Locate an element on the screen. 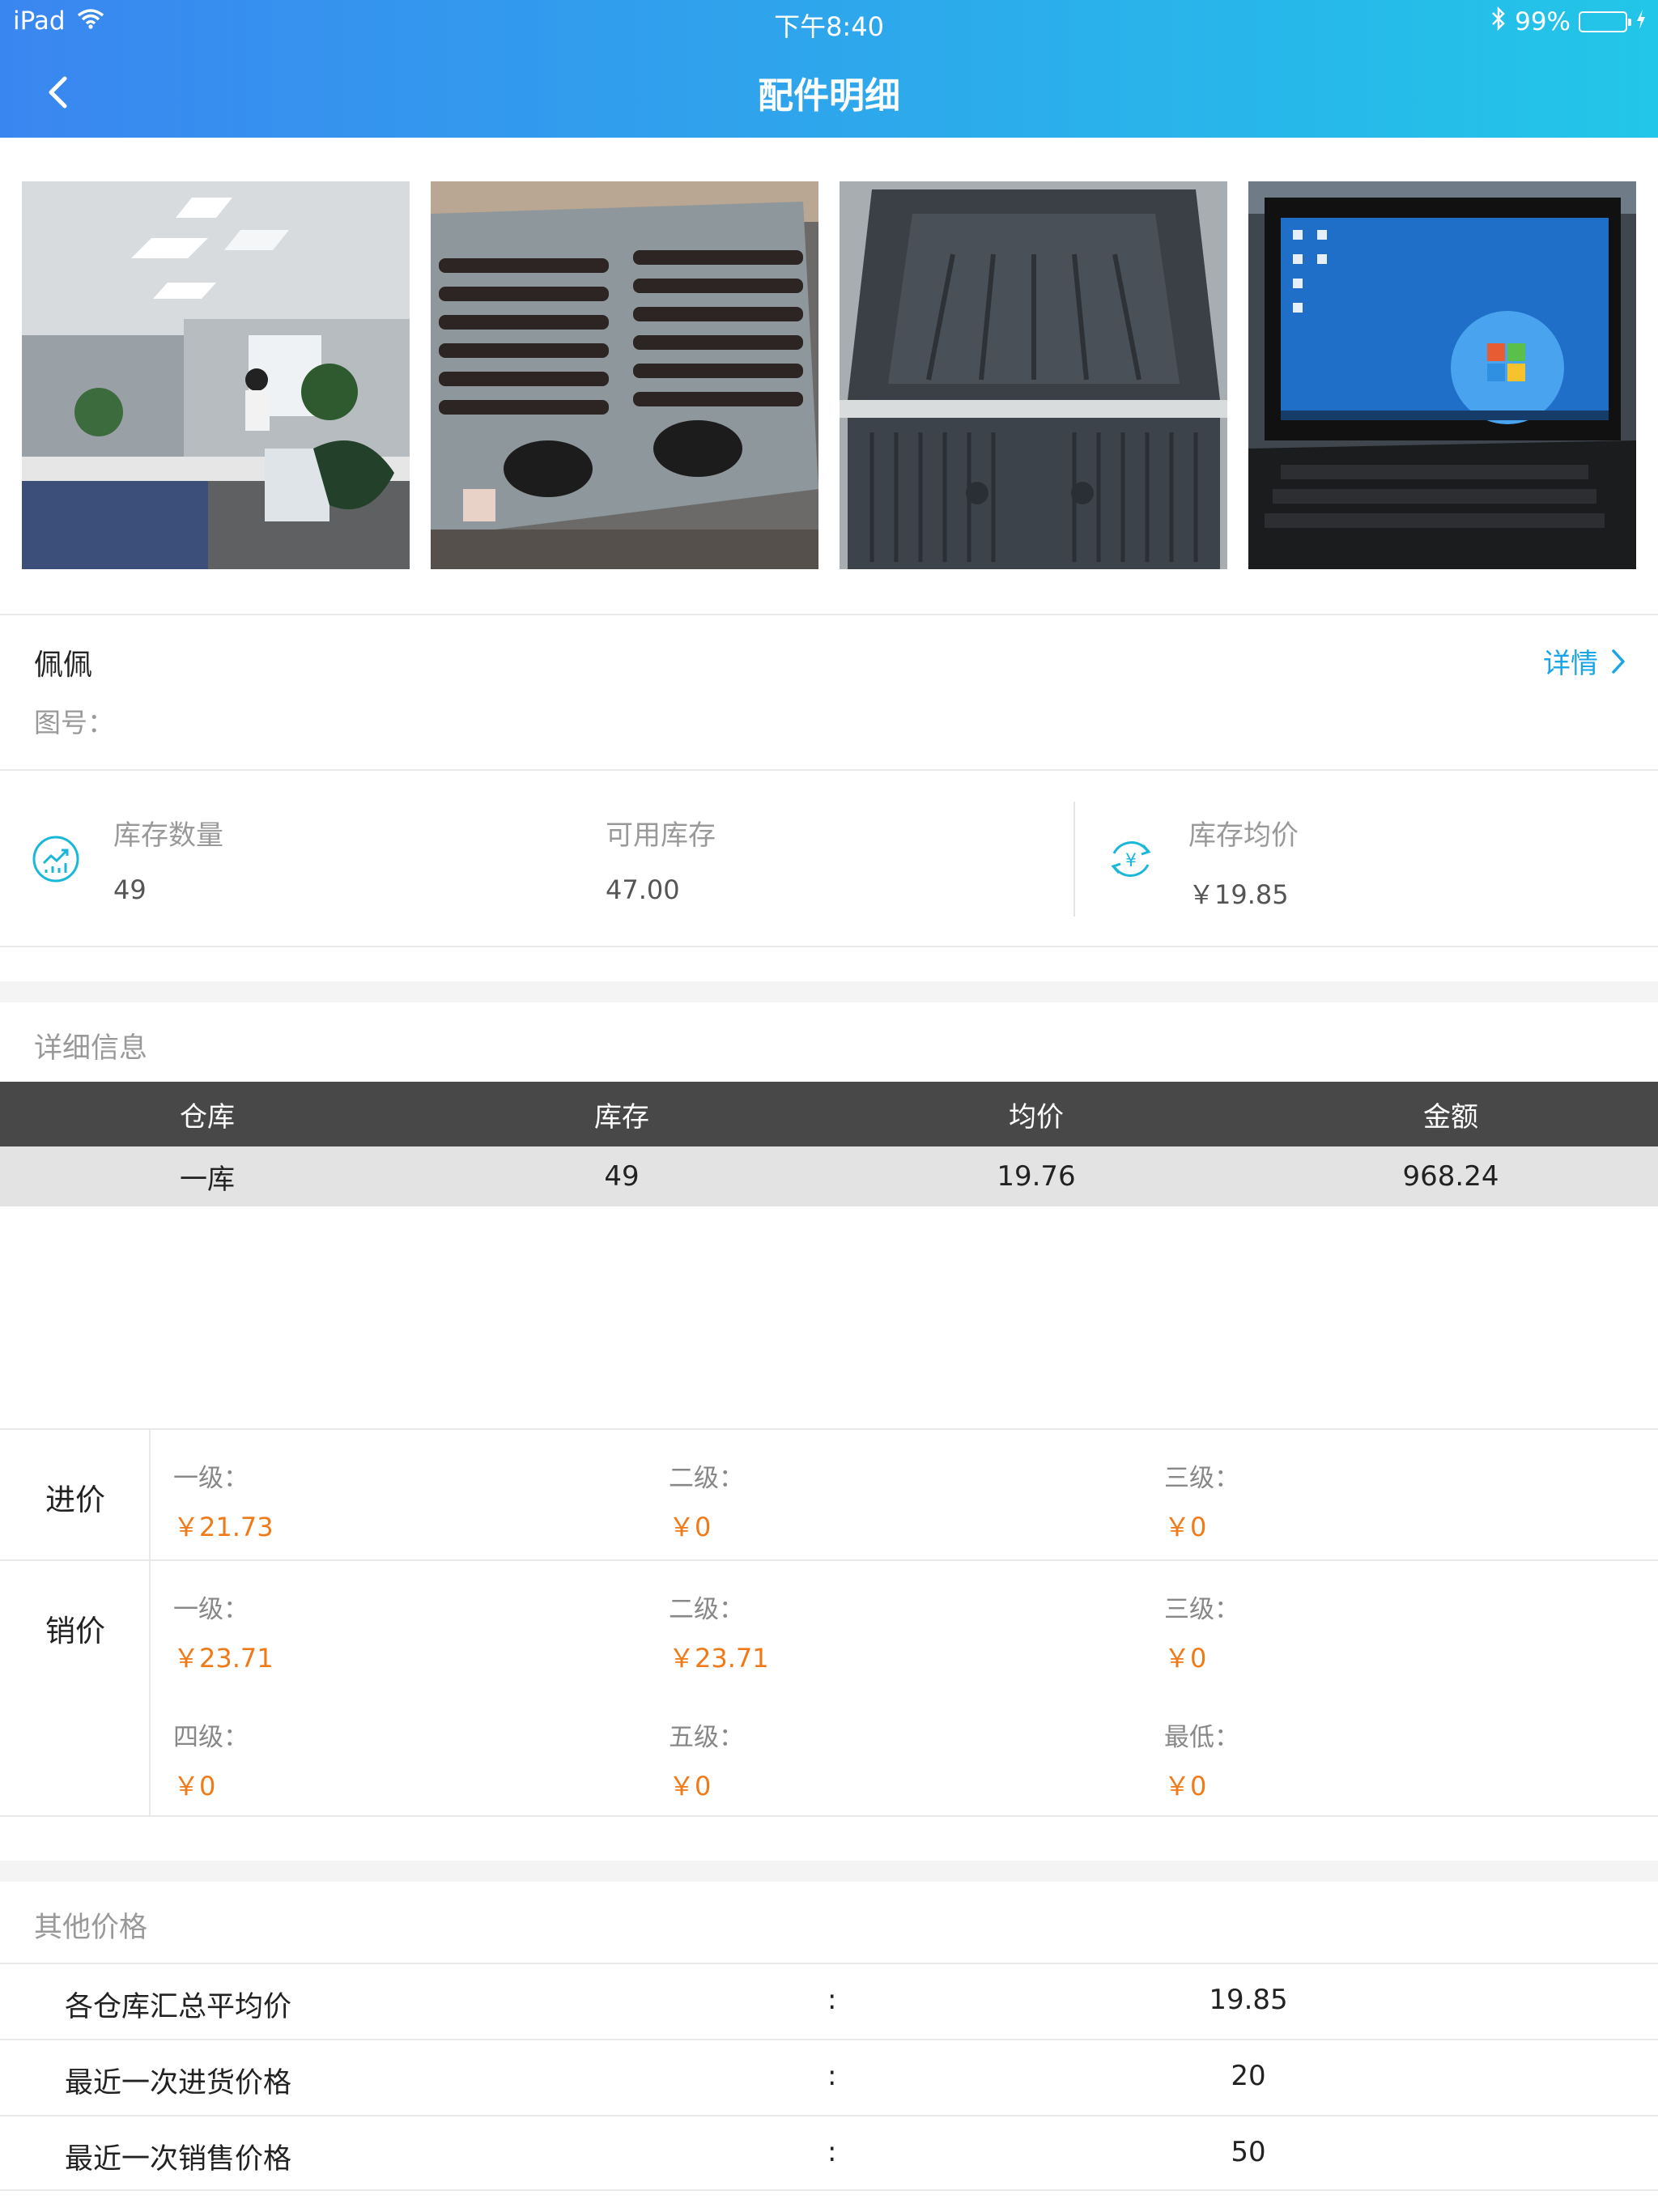 The width and height of the screenshot is (1658, 2212). status-time: 下午8:40 is located at coordinates (829, 27).